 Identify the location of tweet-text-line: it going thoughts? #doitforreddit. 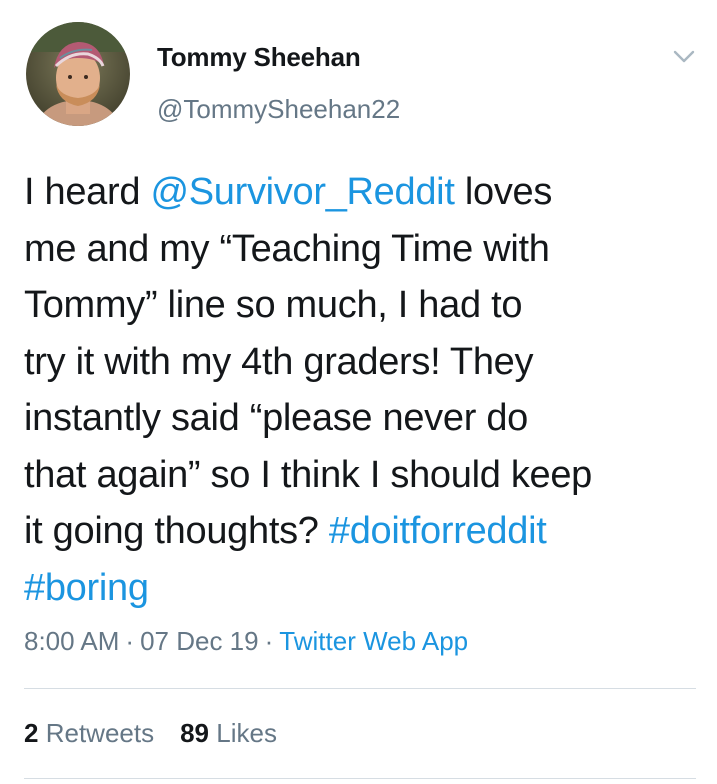
(367, 531).